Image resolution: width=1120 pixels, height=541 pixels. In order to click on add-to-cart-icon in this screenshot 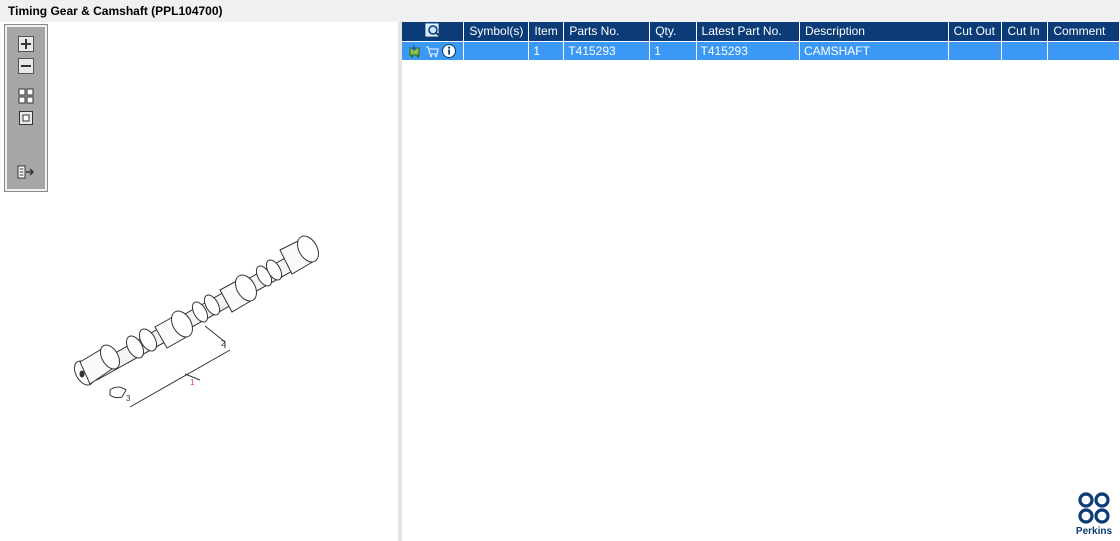, I will do `click(415, 51)`.